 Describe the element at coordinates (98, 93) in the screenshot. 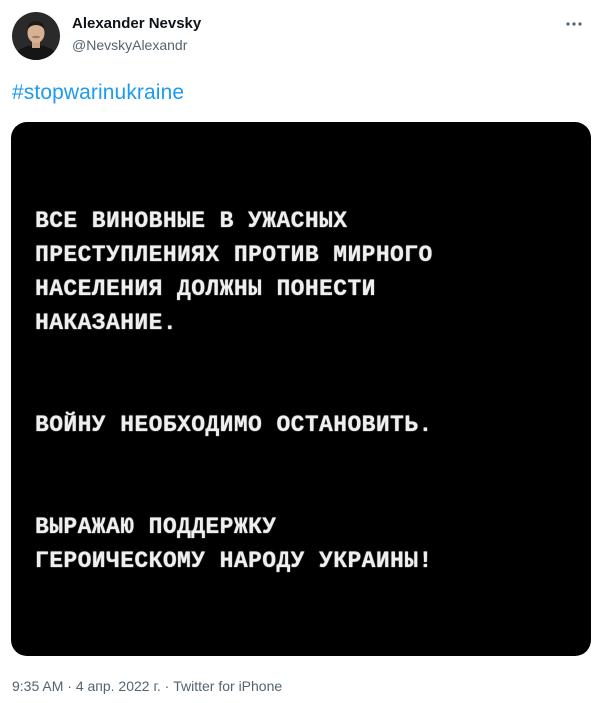

I see `hashtag-link: #stopwarinukraine` at that location.